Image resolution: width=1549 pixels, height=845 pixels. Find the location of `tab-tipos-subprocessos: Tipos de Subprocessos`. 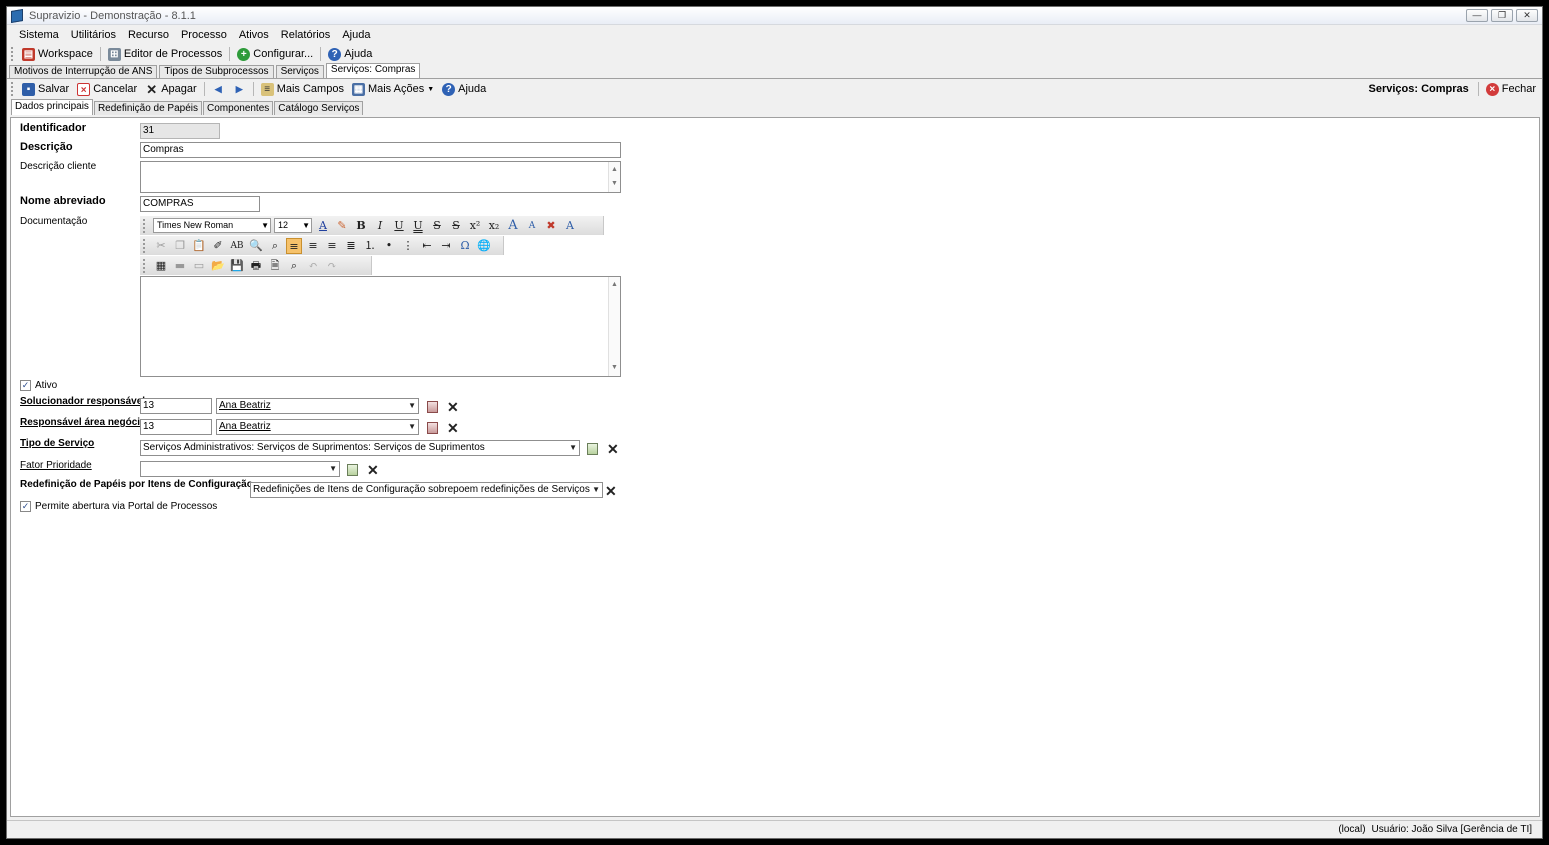

tab-tipos-subprocessos: Tipos de Subprocessos is located at coordinates (216, 71).